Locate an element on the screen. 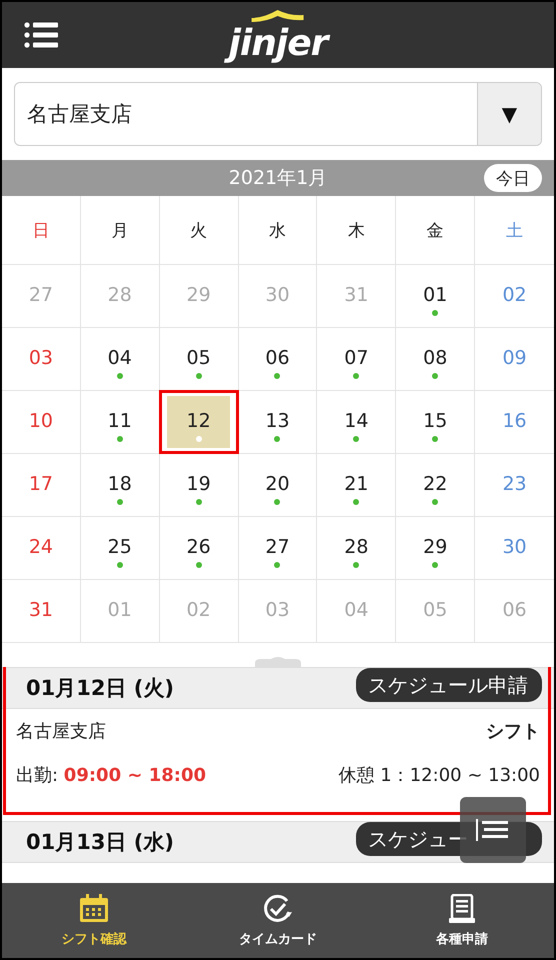 This screenshot has width=556, height=960. day-cell: 21 is located at coordinates (356, 485).